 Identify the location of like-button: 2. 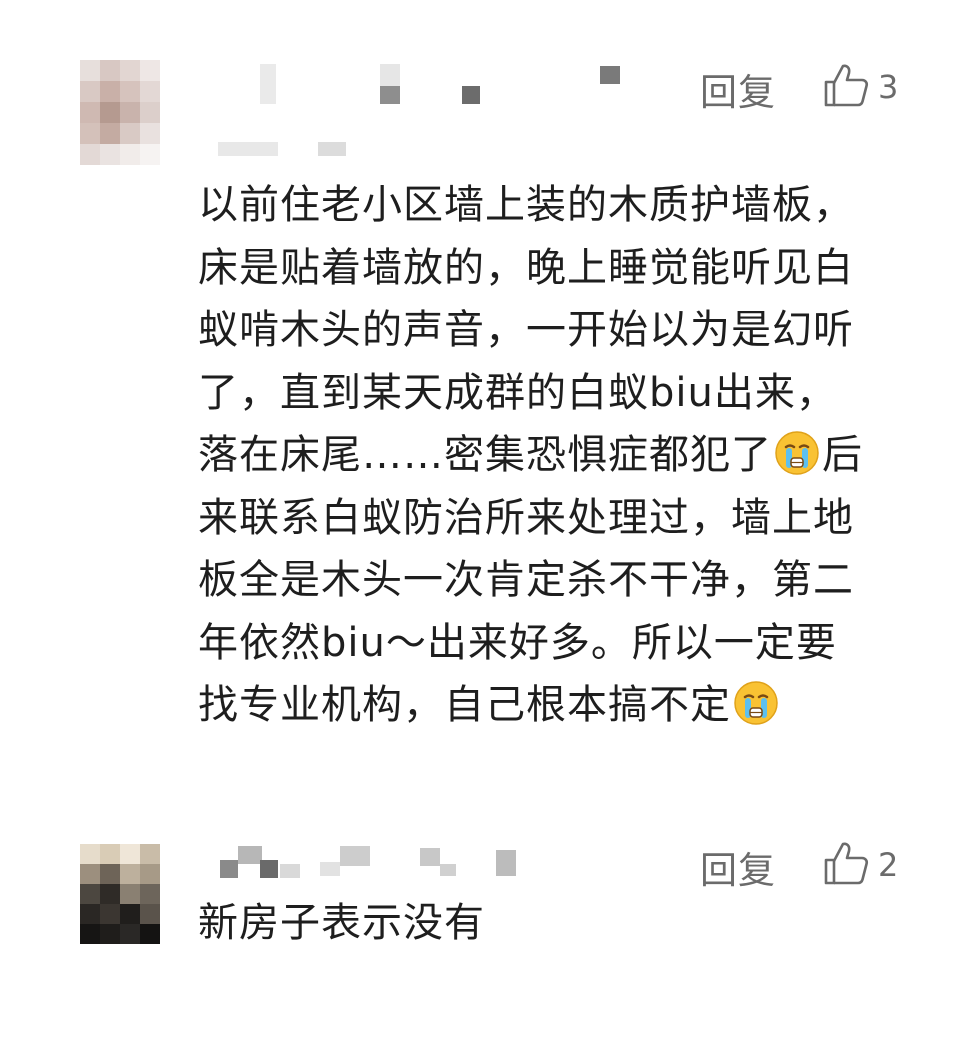
(860, 863).